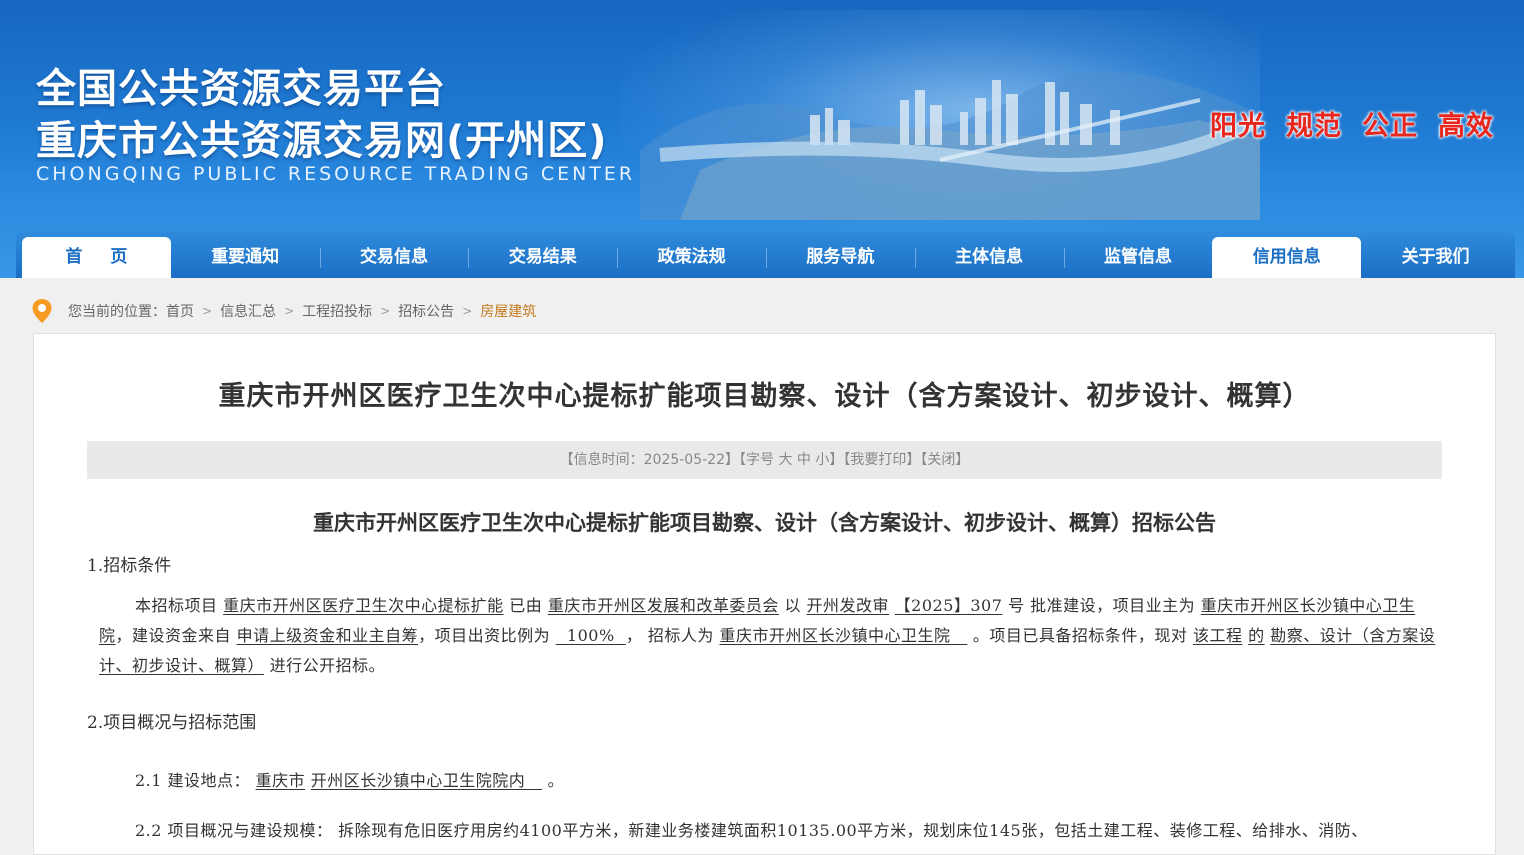  Describe the element at coordinates (764, 396) in the screenshot. I see `article-title: 重庆市开州区医疗卫生次中心提标扩能项目勘察、设计（含方案设计、初步设计、概算）` at that location.